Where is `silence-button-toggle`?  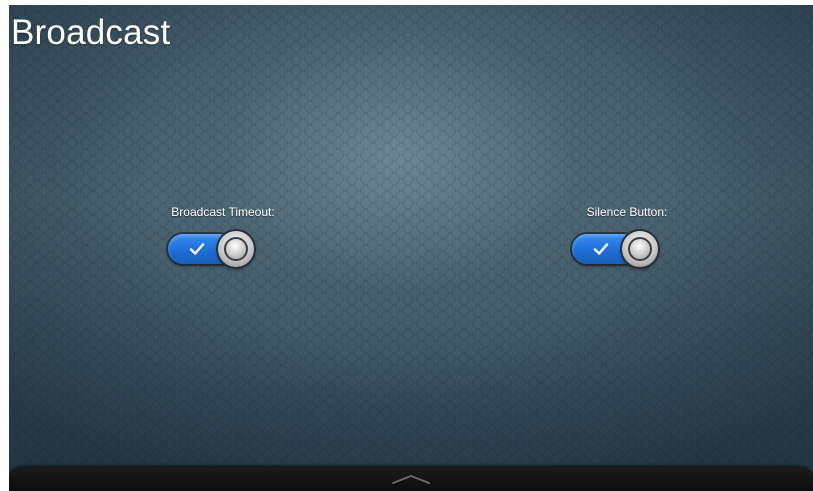
silence-button-toggle is located at coordinates (615, 248).